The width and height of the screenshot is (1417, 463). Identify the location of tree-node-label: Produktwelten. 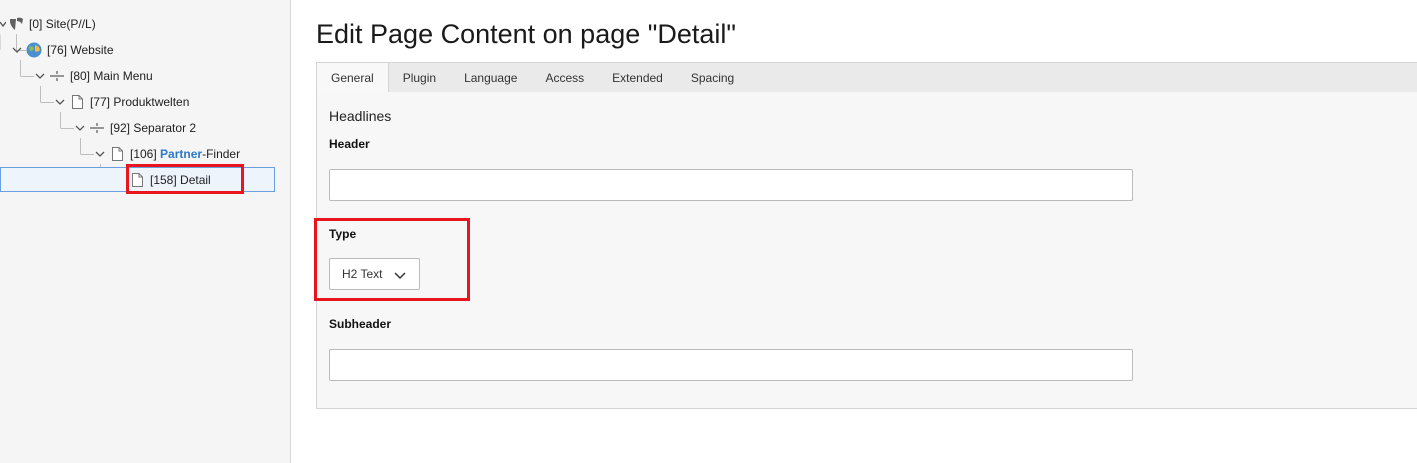
(151, 102).